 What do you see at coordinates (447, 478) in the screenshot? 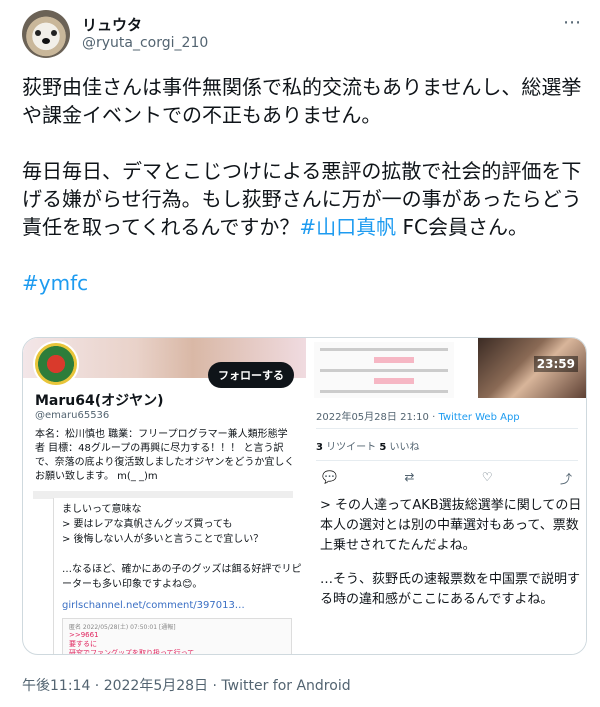
I see `action-bar: 💬 ⇄ ♡ ⤴` at bounding box center [447, 478].